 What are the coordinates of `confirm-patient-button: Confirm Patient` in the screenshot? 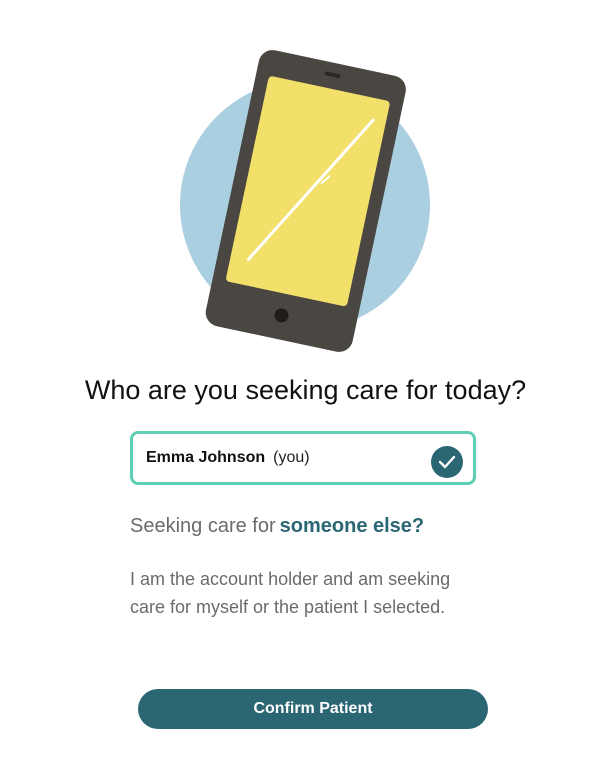 It's located at (313, 709).